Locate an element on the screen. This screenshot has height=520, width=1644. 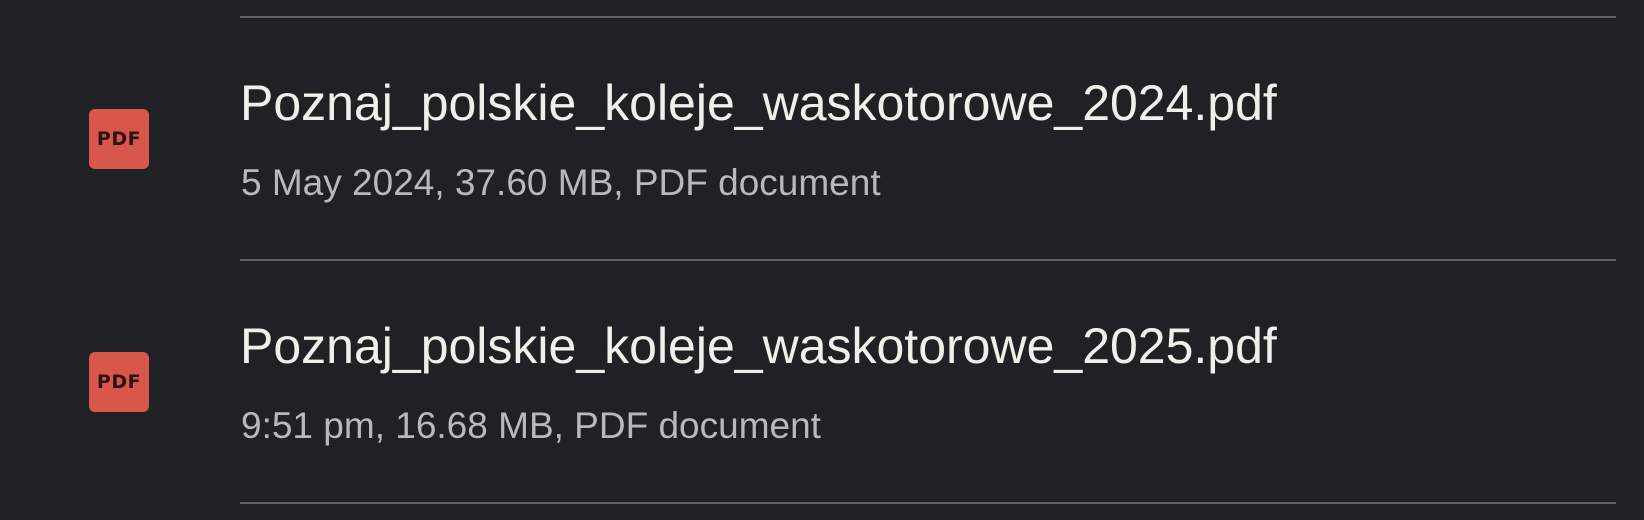
file-details: 5 May 2024, 37.60 MB, PDF document is located at coordinates (561, 182).